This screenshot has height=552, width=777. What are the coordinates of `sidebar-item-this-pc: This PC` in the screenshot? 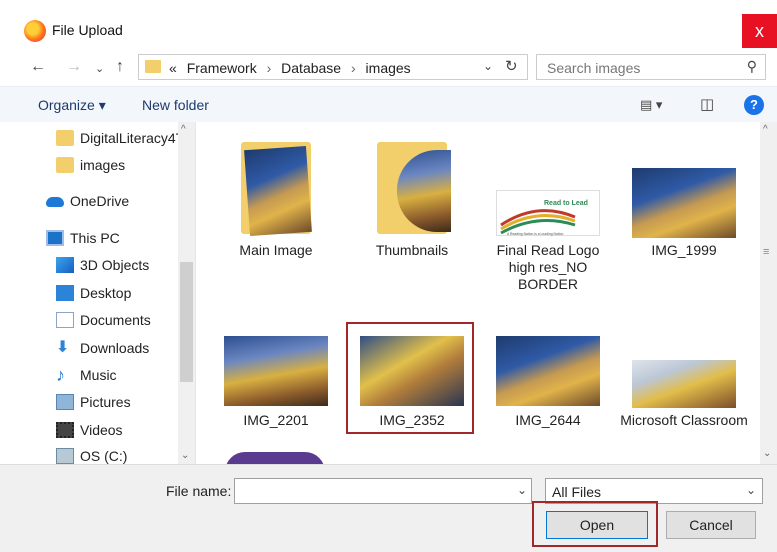 It's located at (116, 239).